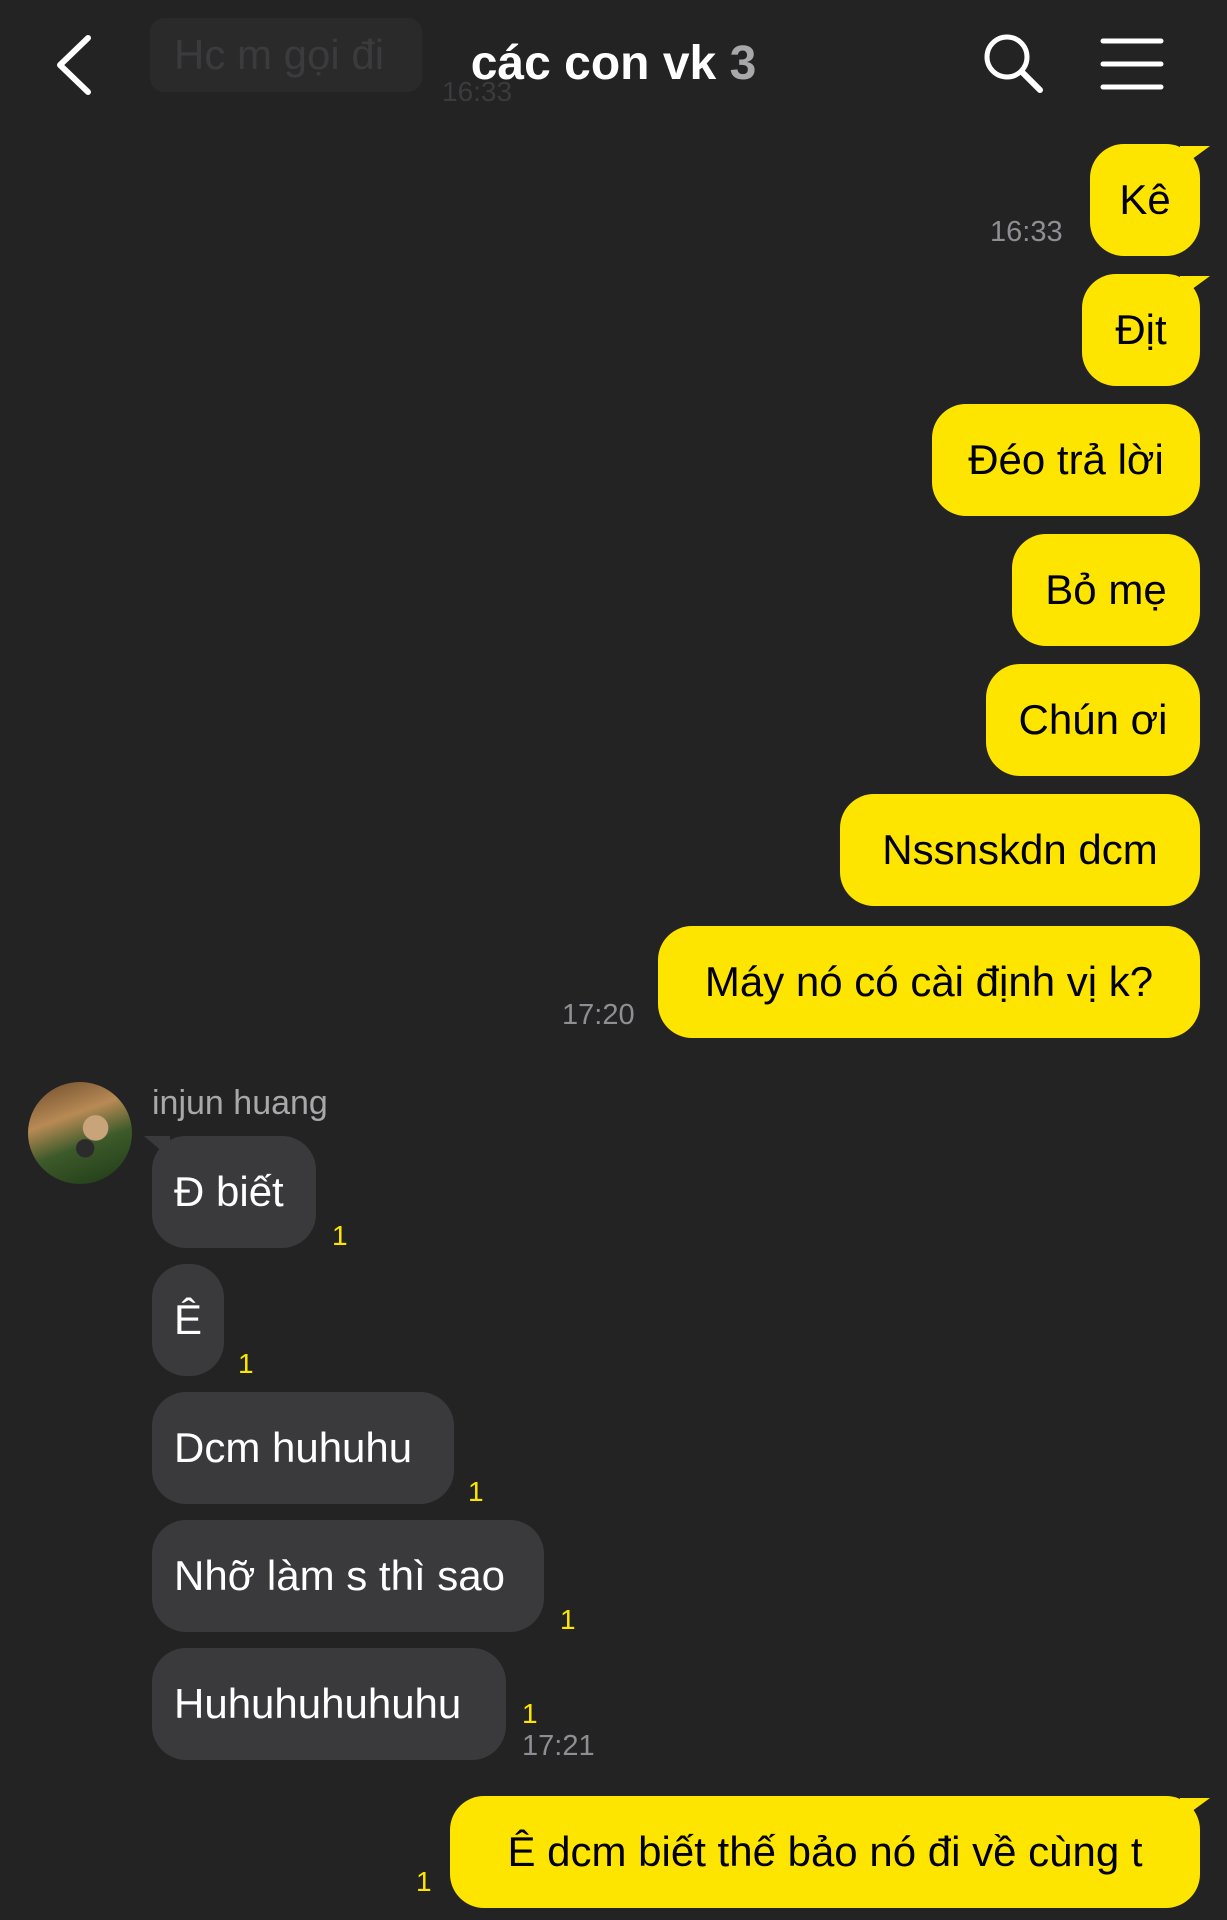  Describe the element at coordinates (743, 63) in the screenshot. I see `member-count: 3` at that location.